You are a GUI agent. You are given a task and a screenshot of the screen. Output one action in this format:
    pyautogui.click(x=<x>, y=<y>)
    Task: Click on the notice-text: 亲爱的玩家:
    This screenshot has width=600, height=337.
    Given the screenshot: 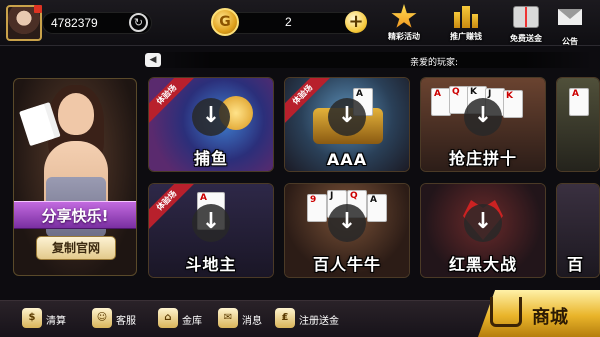 What is the action you would take?
    pyautogui.click(x=434, y=63)
    